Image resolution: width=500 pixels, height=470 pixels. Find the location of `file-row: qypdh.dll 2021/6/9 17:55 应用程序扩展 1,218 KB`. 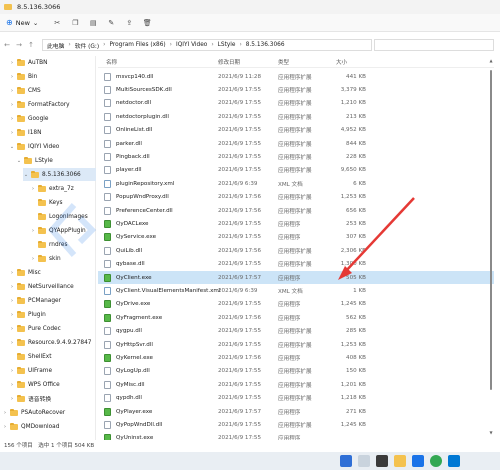

file-row: qypdh.dll 2021/6/9 17:55 应用程序扩展 1,218 KB is located at coordinates (296, 398).